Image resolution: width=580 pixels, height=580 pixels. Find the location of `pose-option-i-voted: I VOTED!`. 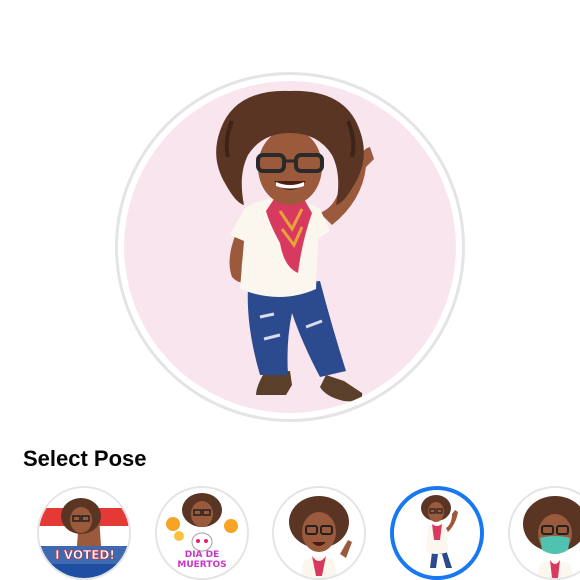

pose-option-i-voted: I VOTED! is located at coordinates (84, 533).